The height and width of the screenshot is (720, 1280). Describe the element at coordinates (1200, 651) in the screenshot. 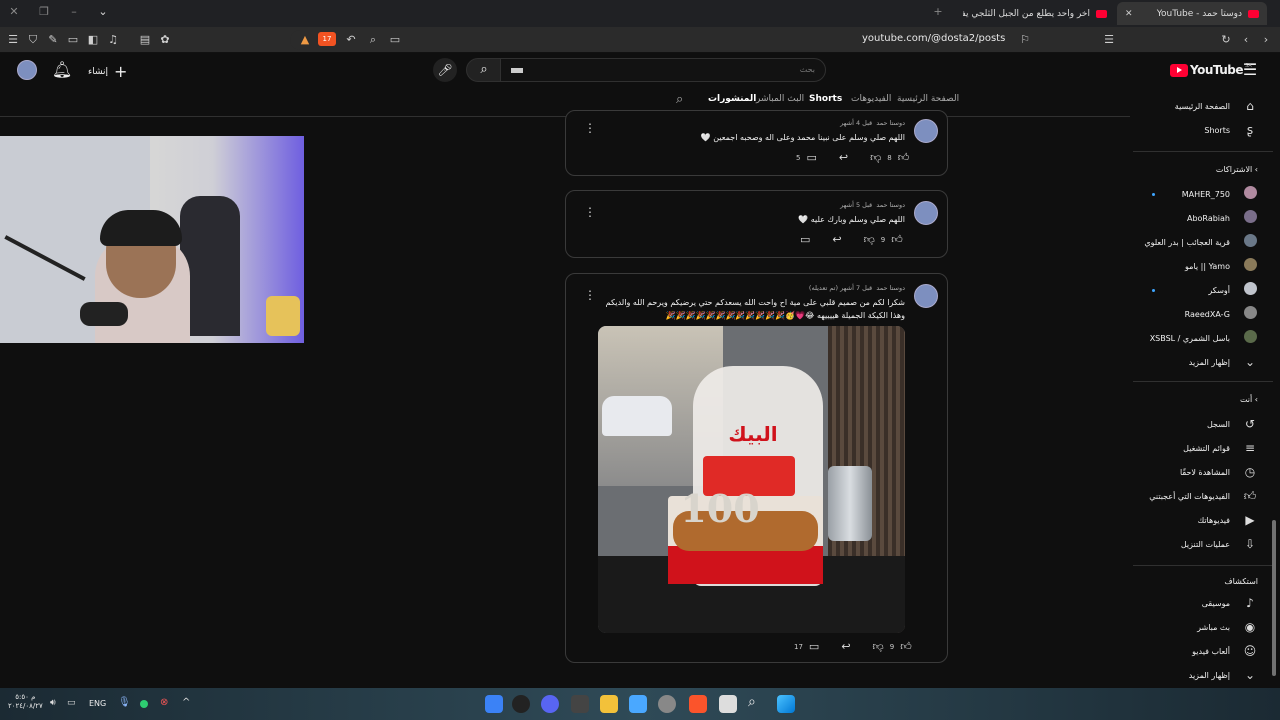

I see `explore-item: ألعاب فيديو ☺` at that location.